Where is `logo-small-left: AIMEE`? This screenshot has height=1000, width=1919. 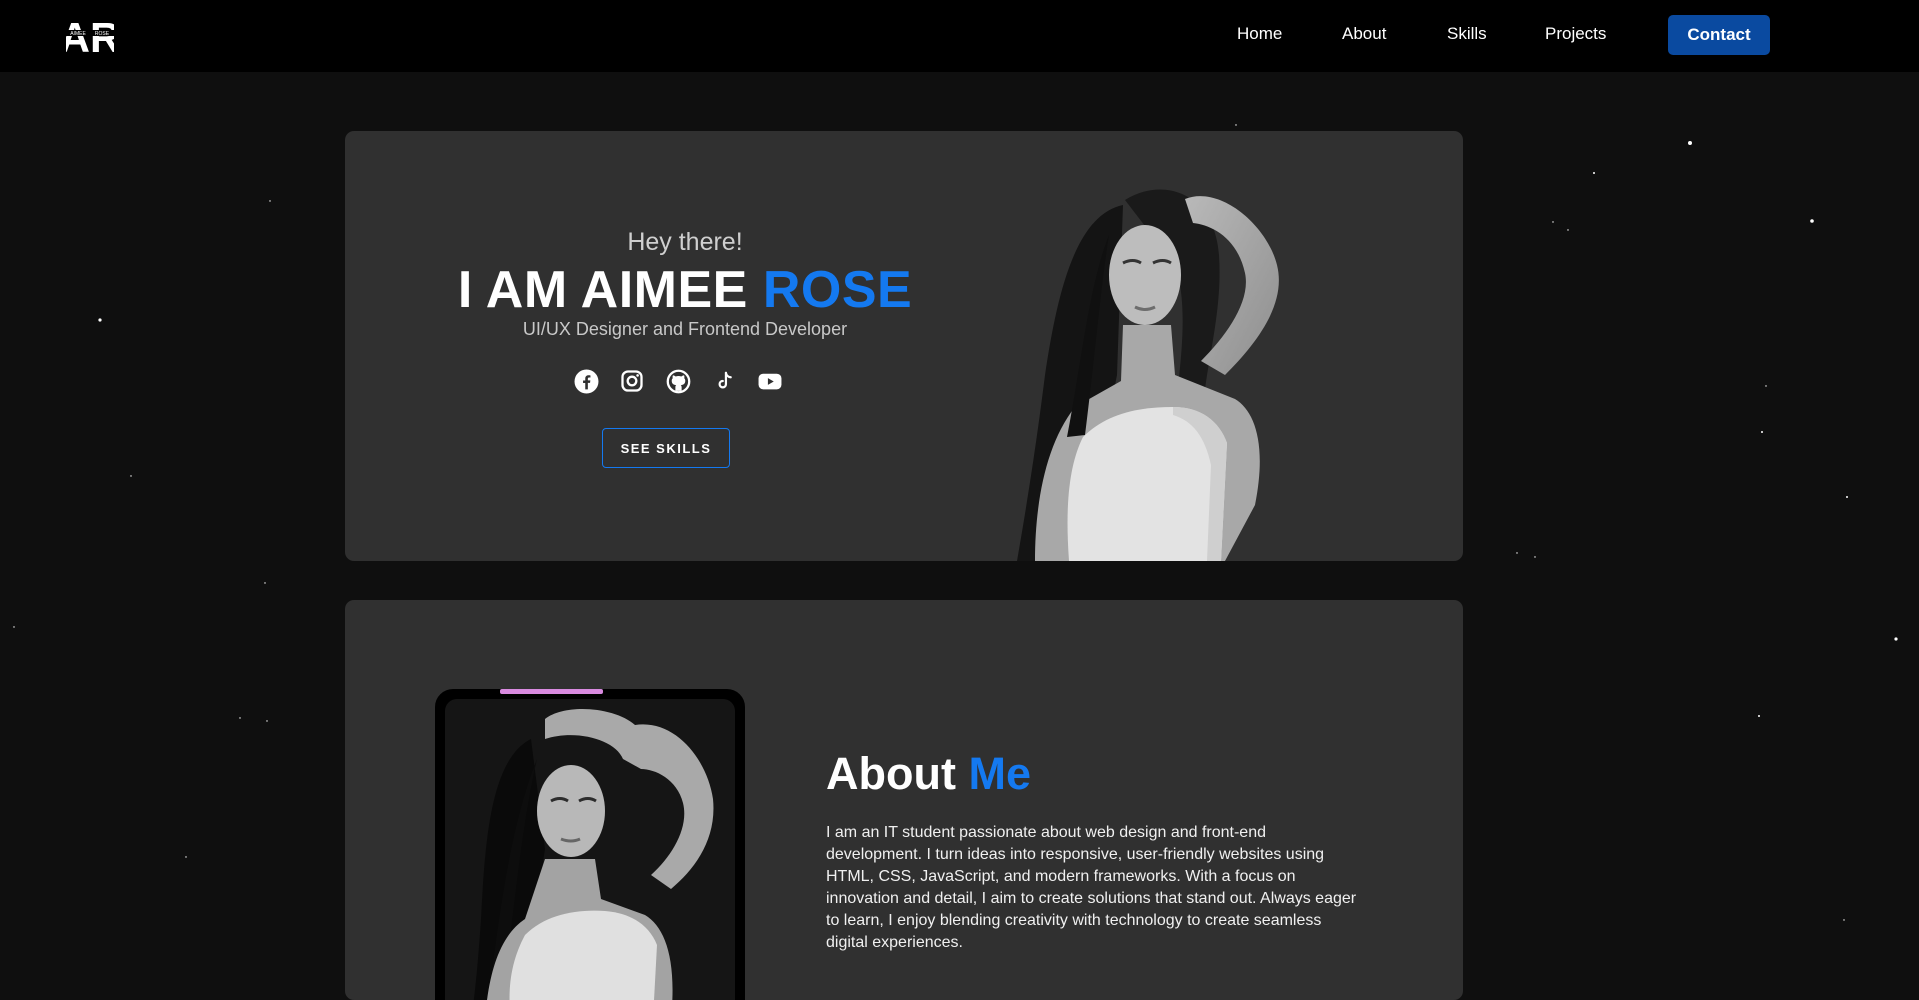 logo-small-left: AIMEE is located at coordinates (78, 34).